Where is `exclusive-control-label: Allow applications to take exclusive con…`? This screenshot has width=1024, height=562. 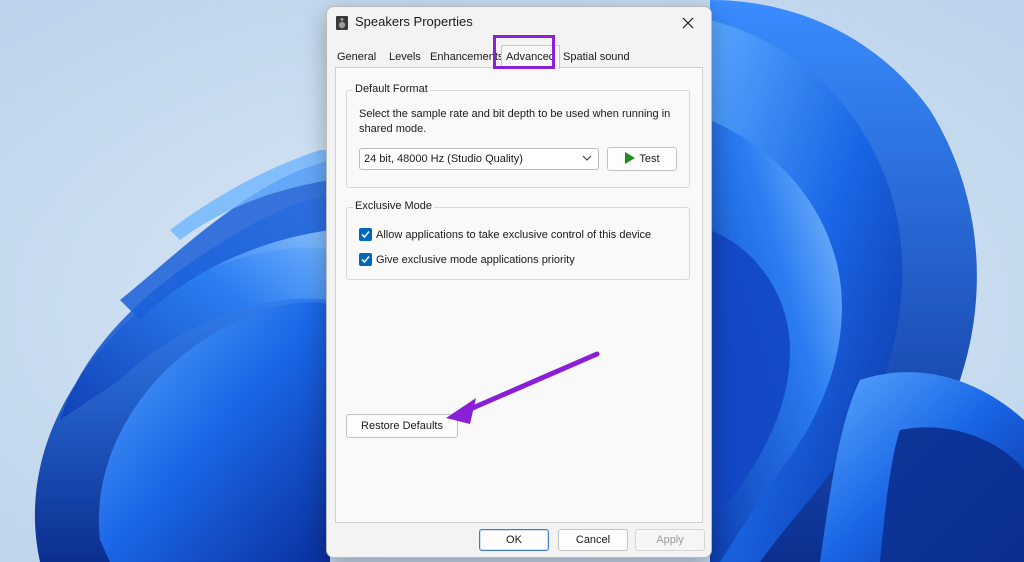
exclusive-control-label: Allow applications to take exclusive con… is located at coordinates (514, 234).